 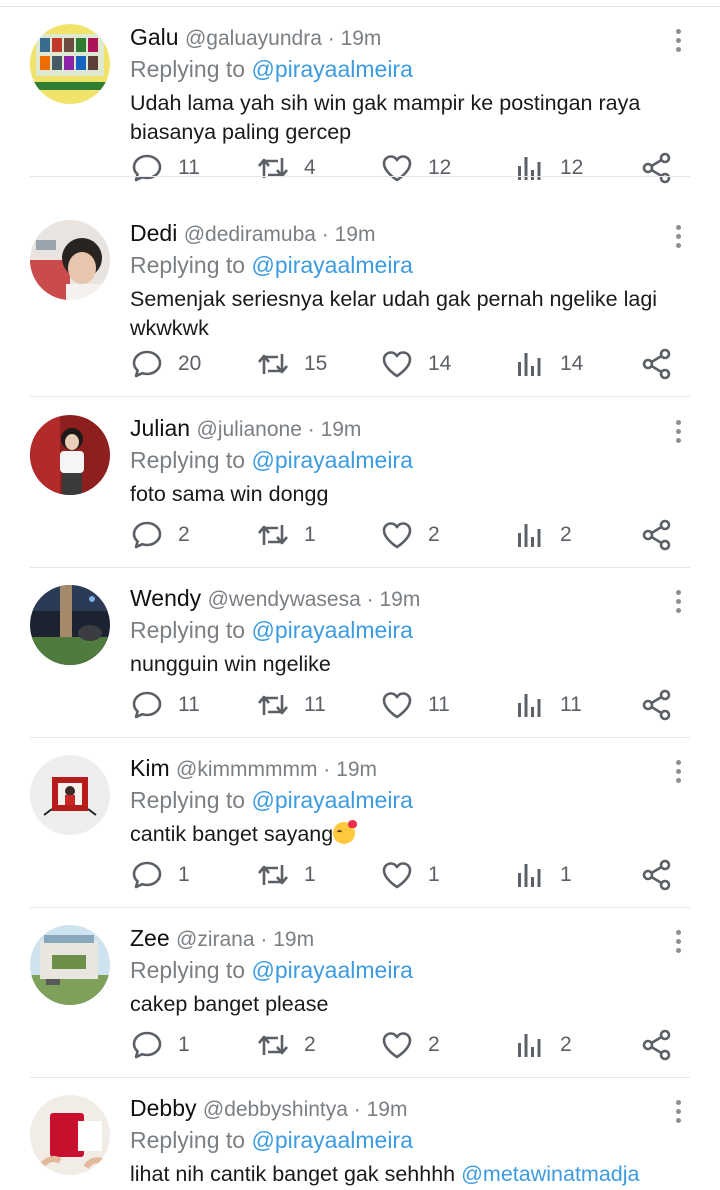 I want to click on display-name: Dedi, so click(x=153, y=233).